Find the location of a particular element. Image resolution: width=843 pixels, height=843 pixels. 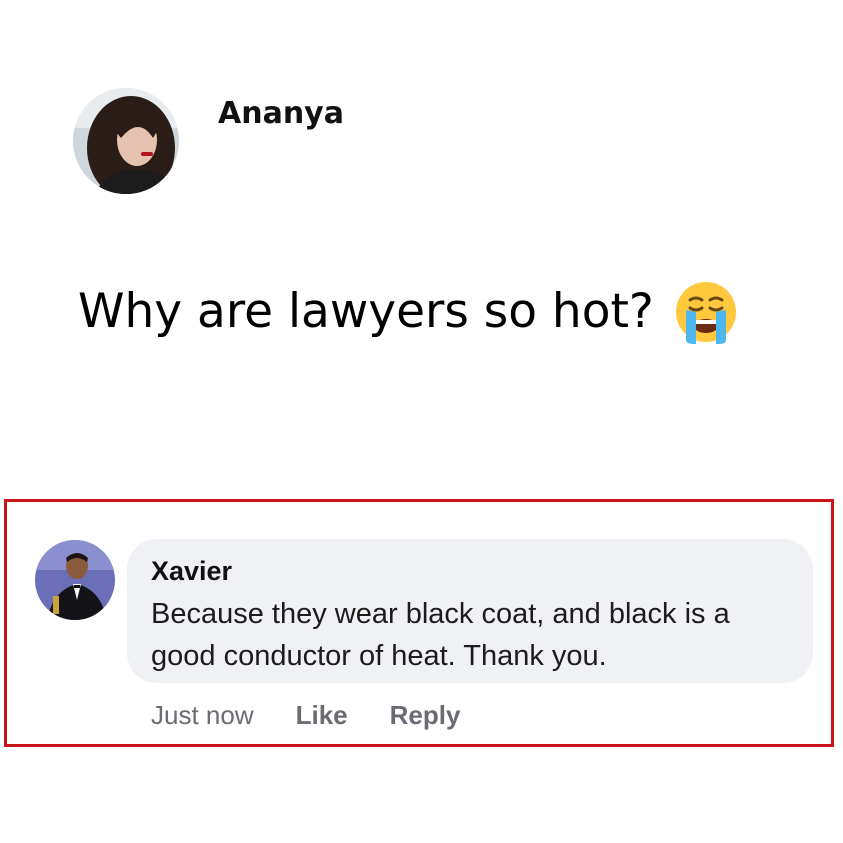

post-author-name: Ananya is located at coordinates (281, 114).